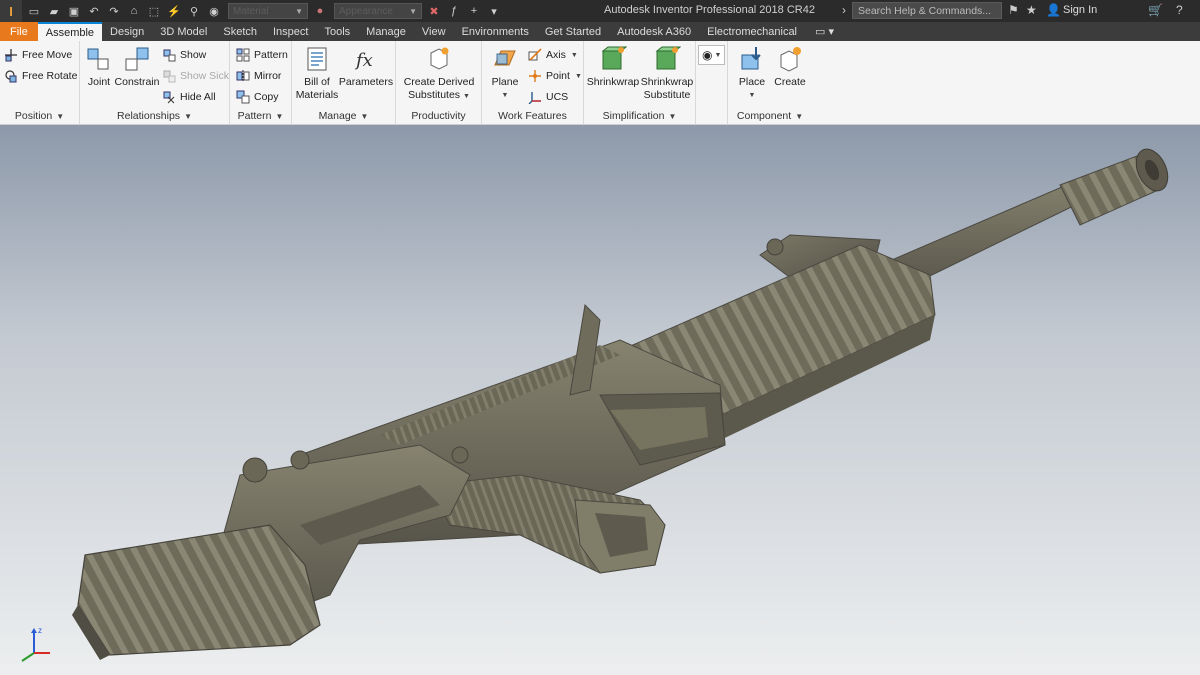 The width and height of the screenshot is (1200, 675). Describe the element at coordinates (752, 31) in the screenshot. I see `tab-electromechanical: Electromechanical` at that location.